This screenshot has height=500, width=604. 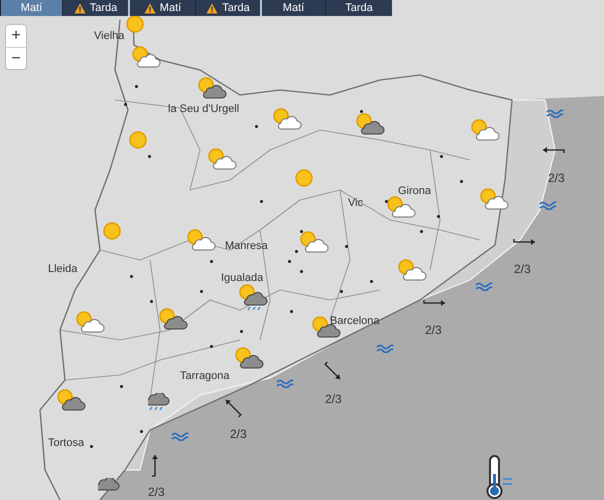 What do you see at coordinates (242, 278) in the screenshot?
I see `city-label: Igualada` at bounding box center [242, 278].